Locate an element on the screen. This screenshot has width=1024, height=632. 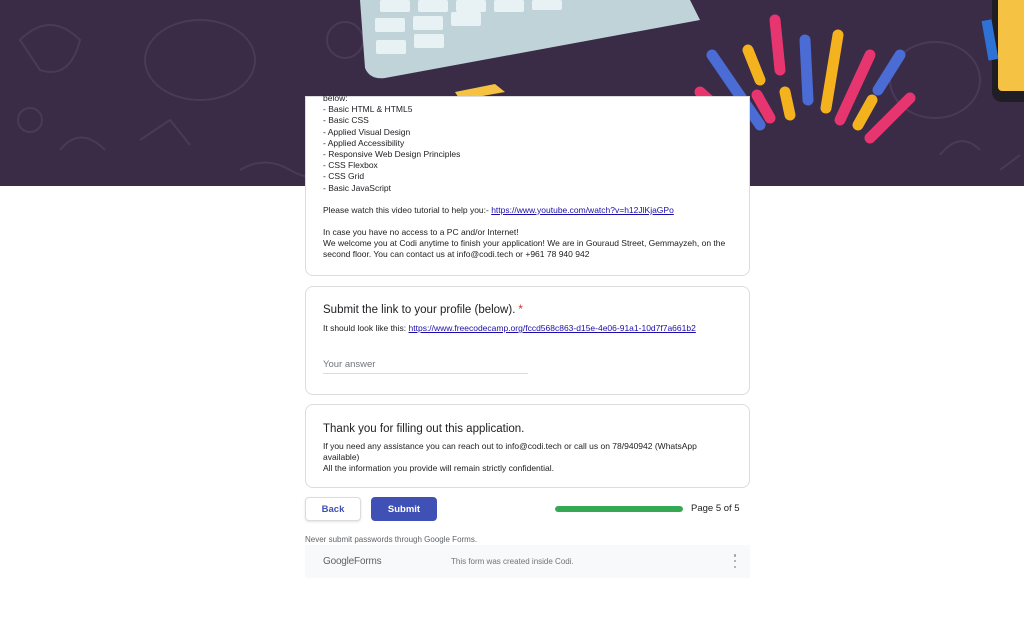
google-forms-logo: GoogleForms is located at coordinates (352, 561).